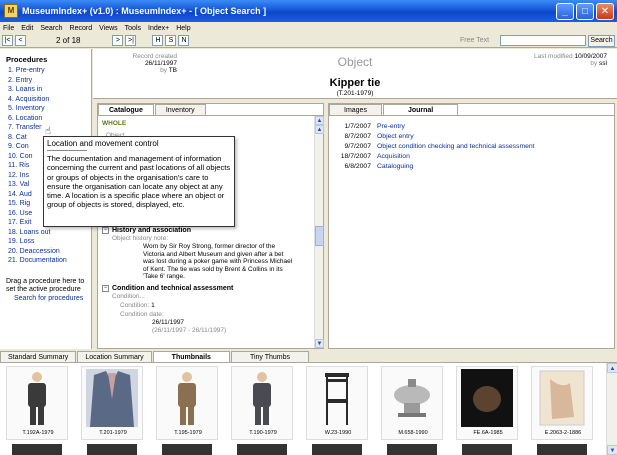 This screenshot has width=617, height=455. What do you see at coordinates (27, 28) in the screenshot?
I see `menu-edit: Edit` at bounding box center [27, 28].